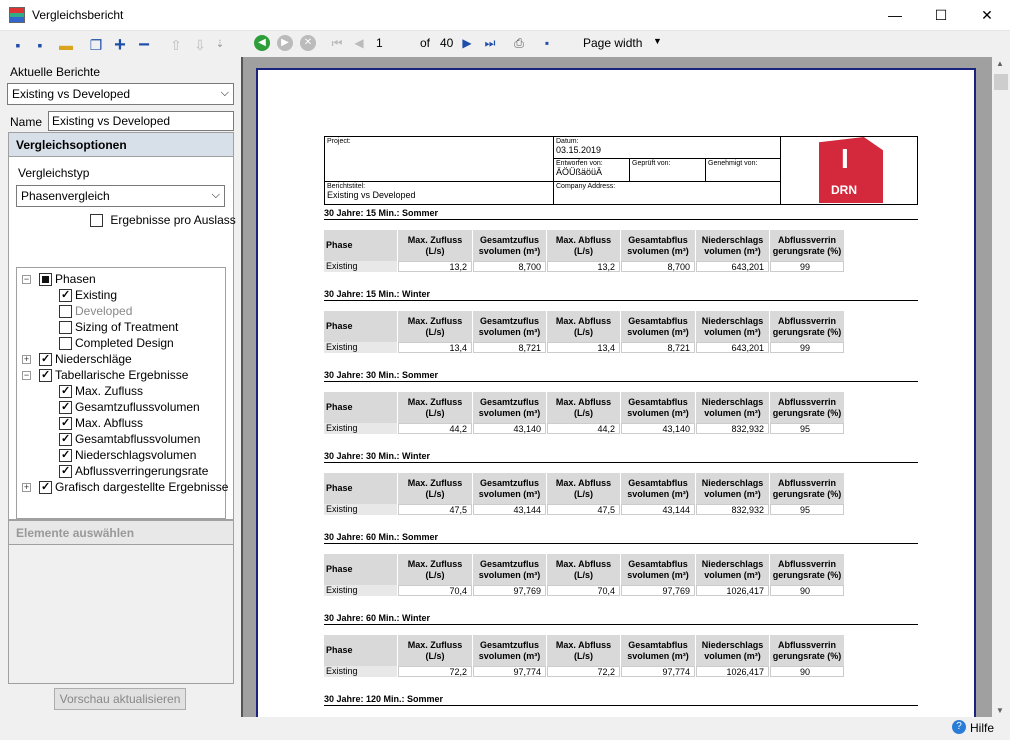 This screenshot has width=1010, height=740. What do you see at coordinates (220, 45) in the screenshot?
I see `sort-icon: ⇣` at bounding box center [220, 45].